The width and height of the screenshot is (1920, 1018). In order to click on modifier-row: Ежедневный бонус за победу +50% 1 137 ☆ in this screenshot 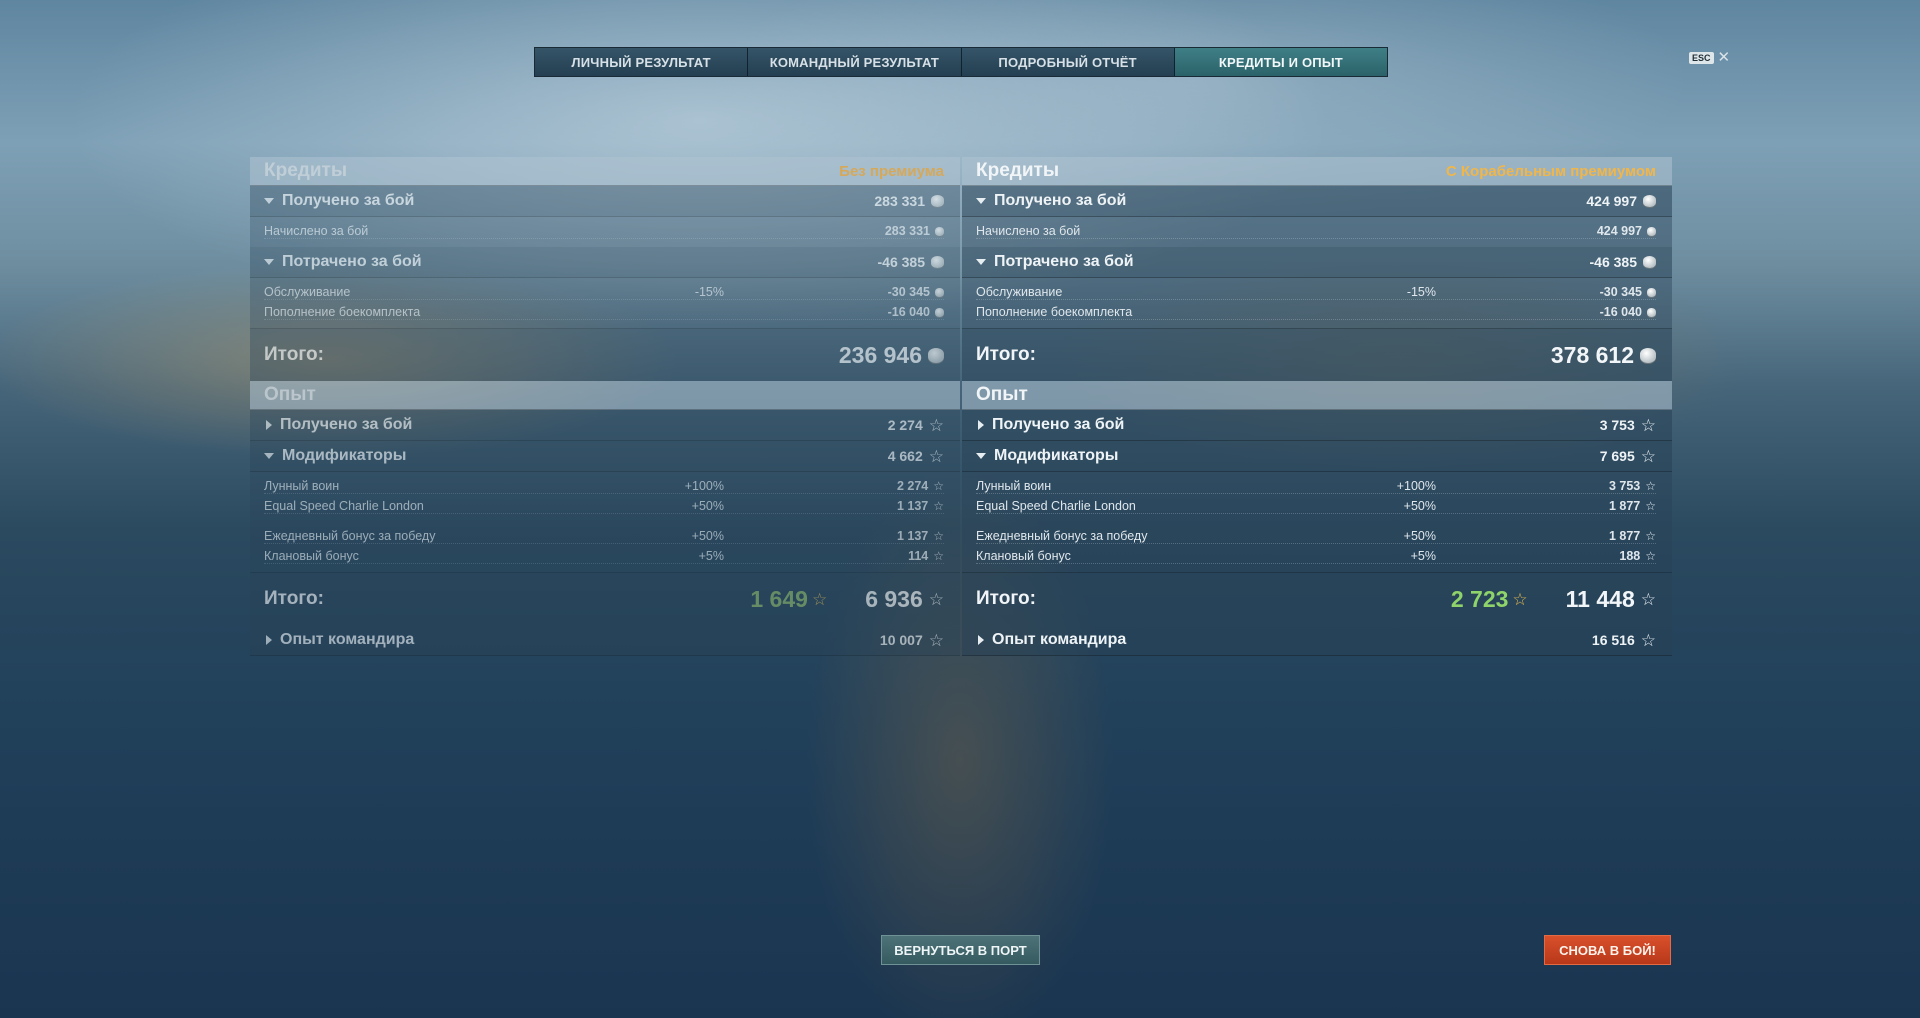, I will do `click(605, 536)`.